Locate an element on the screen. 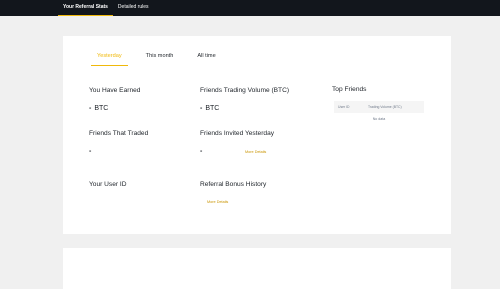  user-id-label: Your User ID is located at coordinates (108, 184).